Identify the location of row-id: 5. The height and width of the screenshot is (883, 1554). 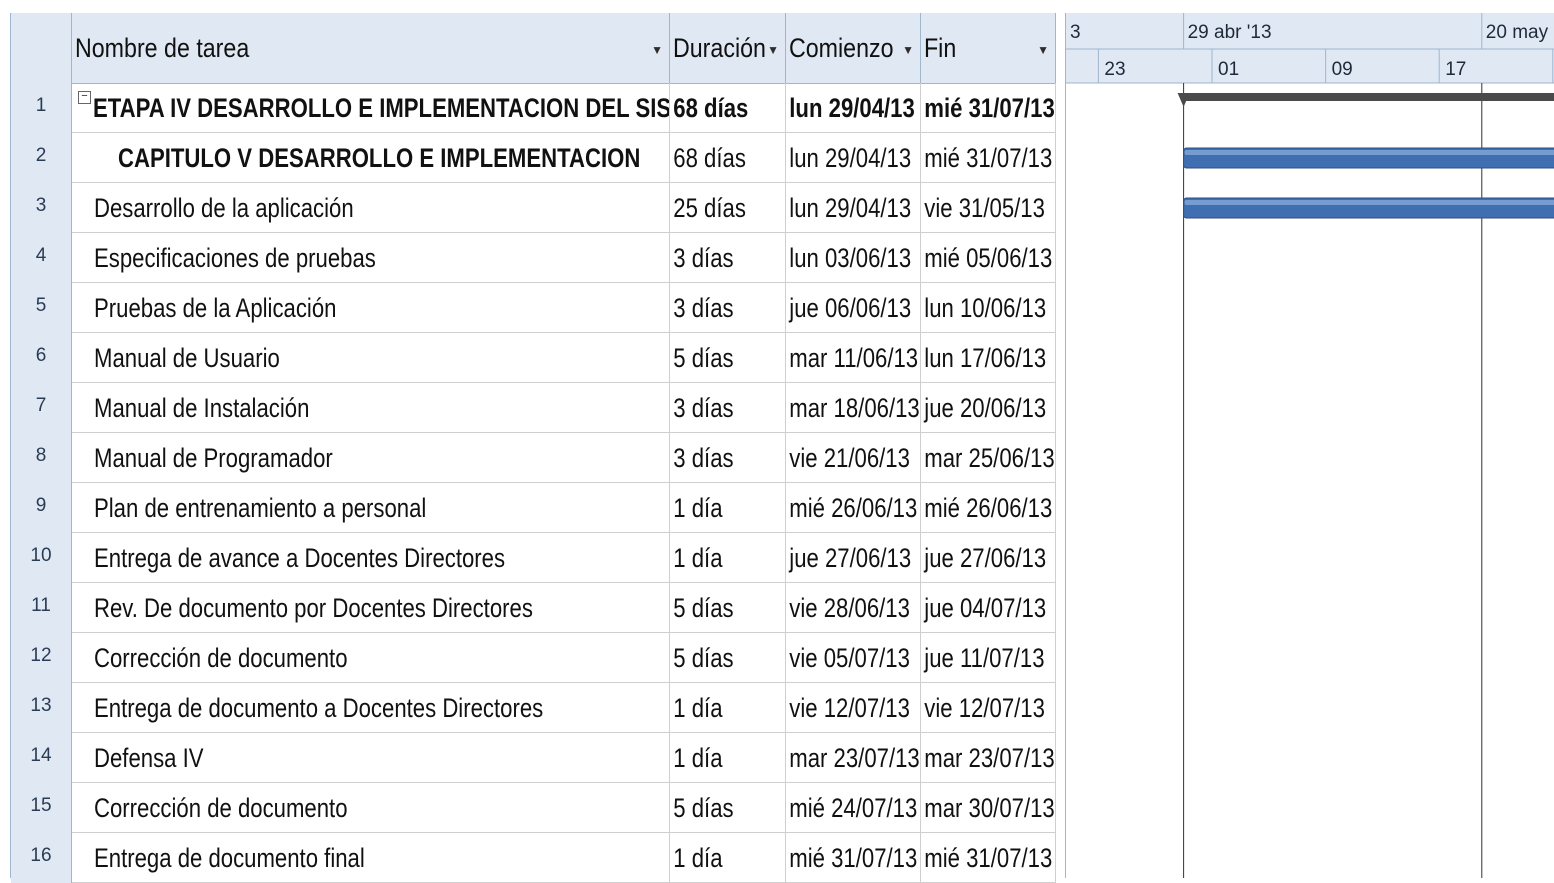
(41, 308).